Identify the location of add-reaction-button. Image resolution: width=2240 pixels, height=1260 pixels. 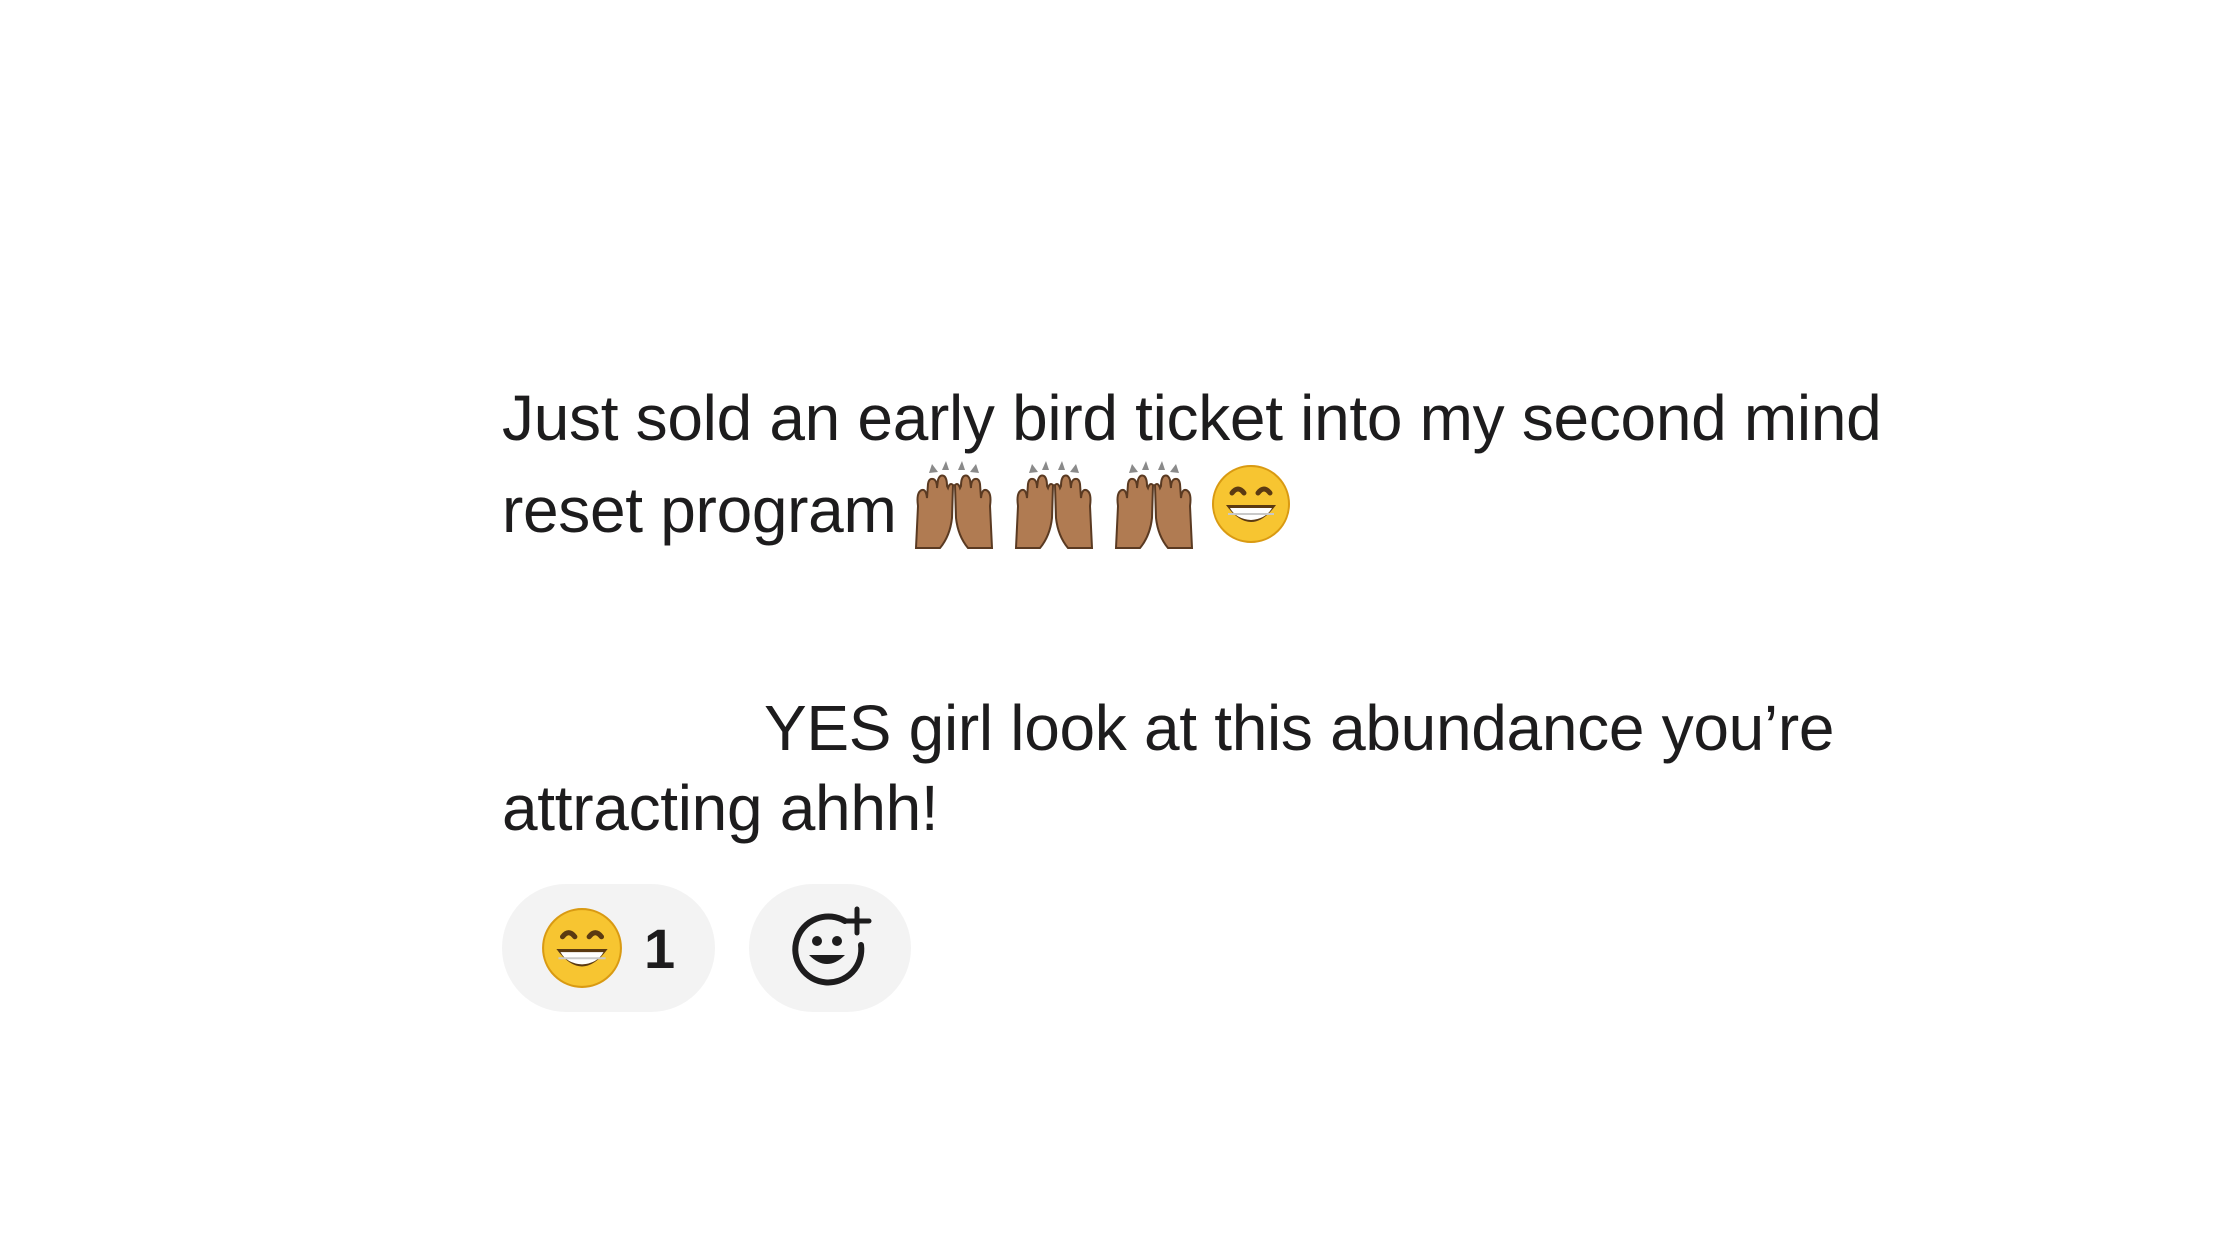
(830, 948).